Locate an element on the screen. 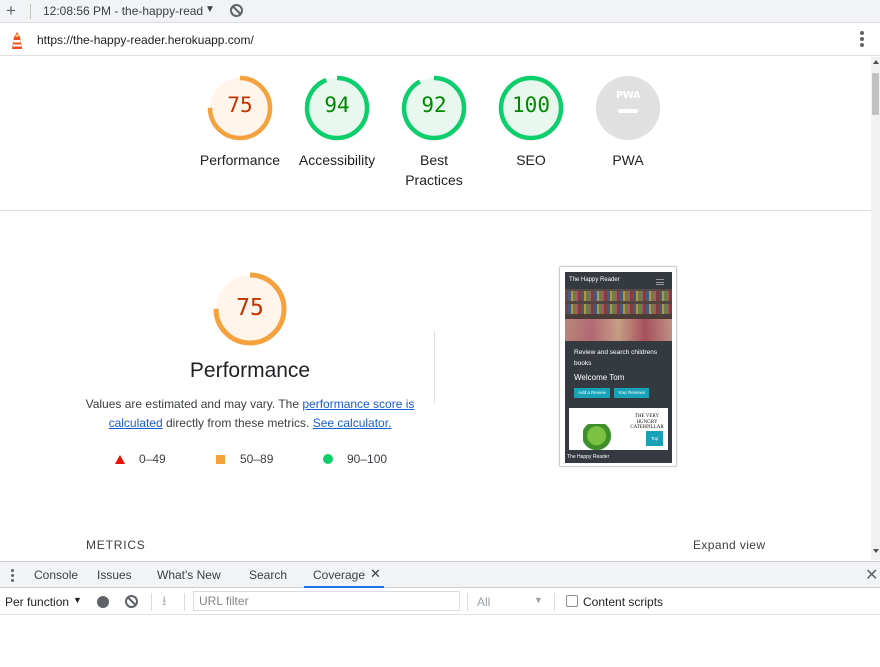 This screenshot has height=667, width=880. legend-range-fail: 0–49 is located at coordinates (152, 459).